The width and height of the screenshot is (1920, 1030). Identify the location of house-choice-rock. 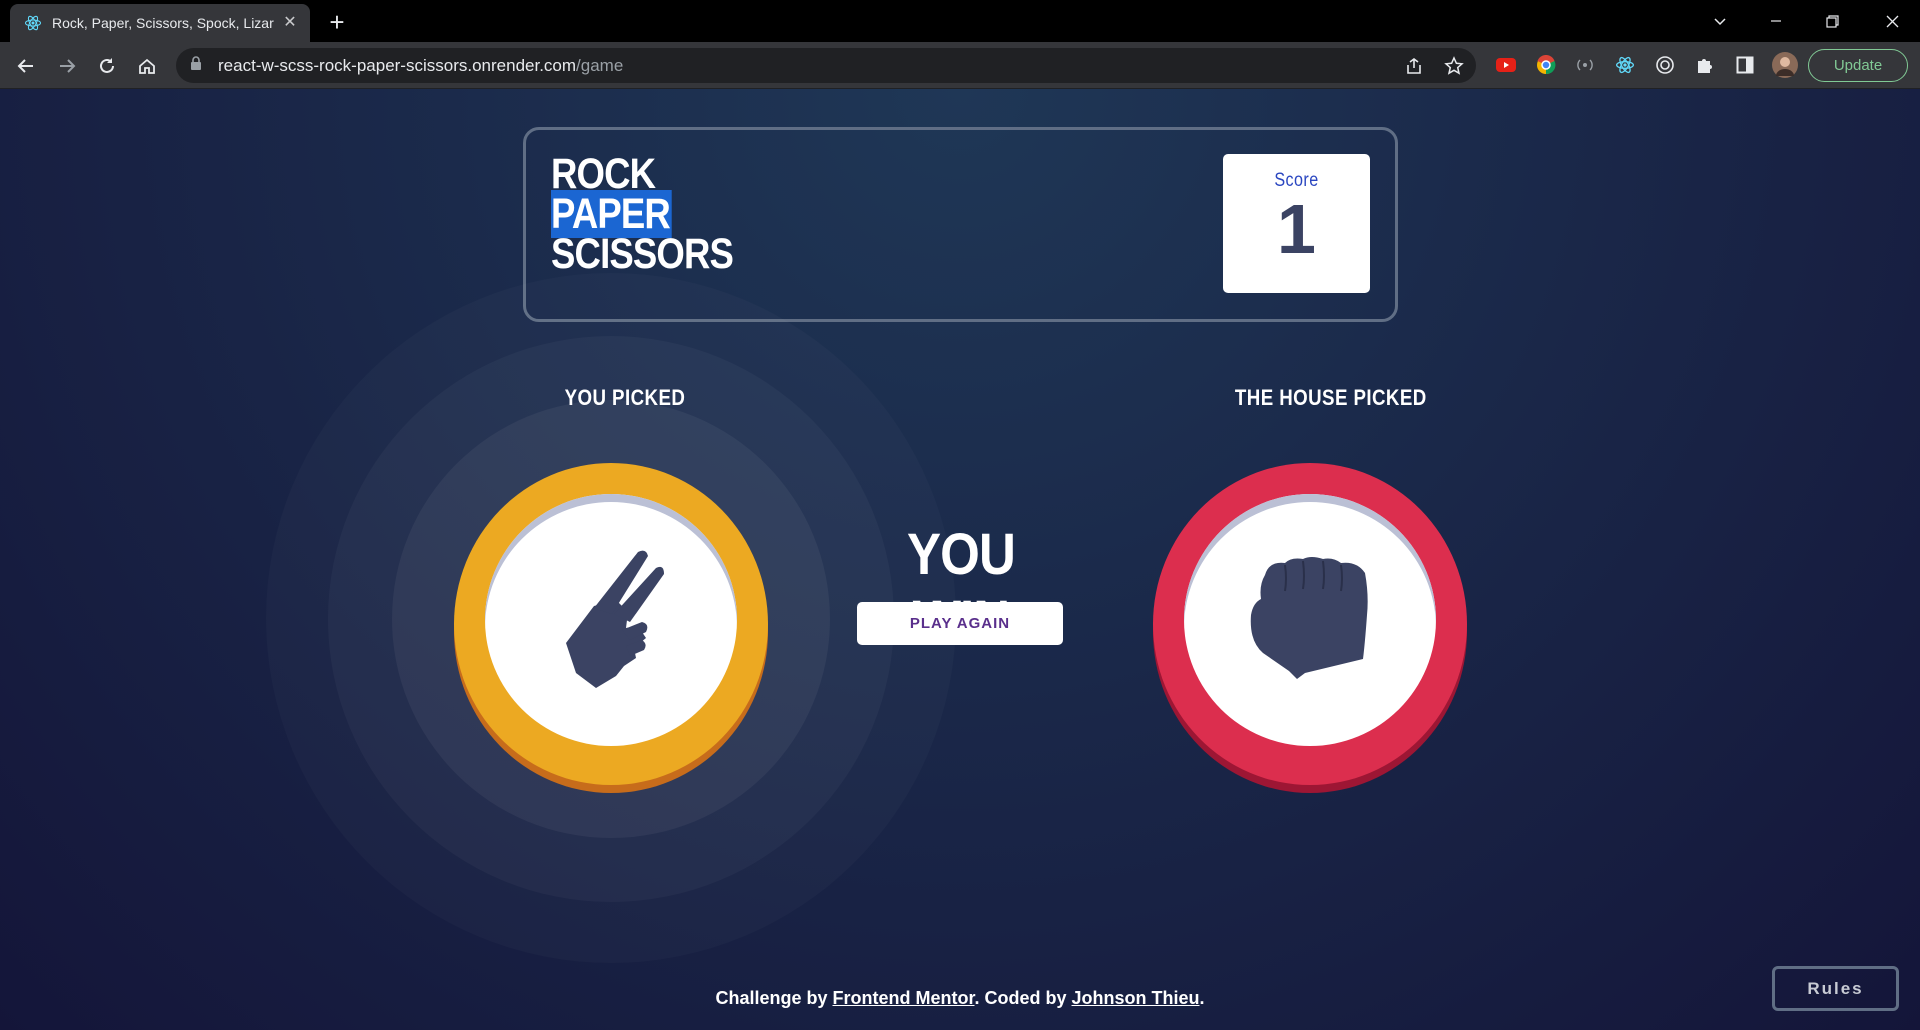
(1310, 624).